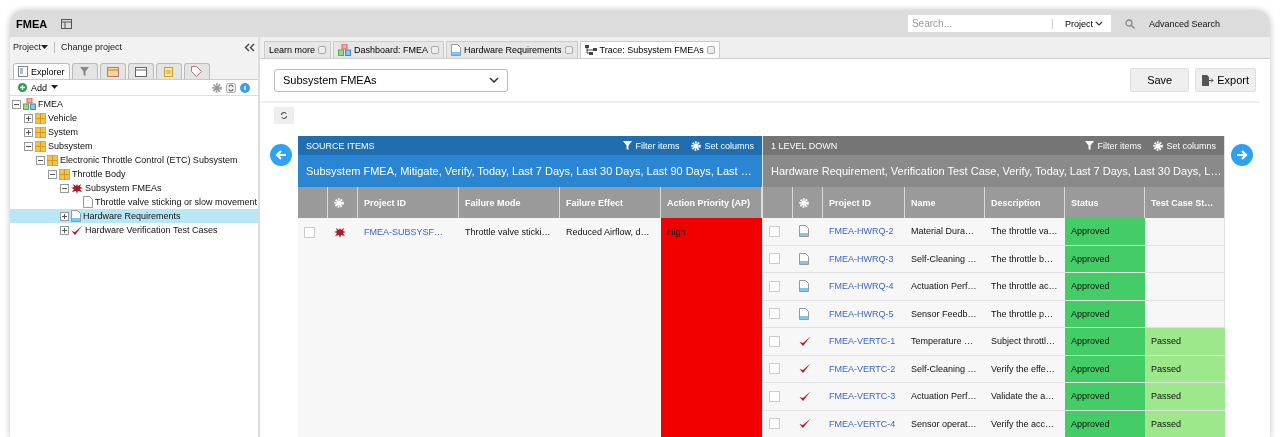  Describe the element at coordinates (711, 327) in the screenshot. I see `priority-cell: High` at that location.